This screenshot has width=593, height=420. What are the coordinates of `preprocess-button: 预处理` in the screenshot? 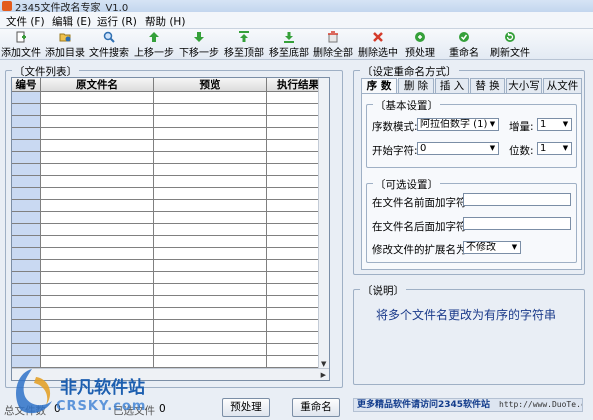 It's located at (420, 44).